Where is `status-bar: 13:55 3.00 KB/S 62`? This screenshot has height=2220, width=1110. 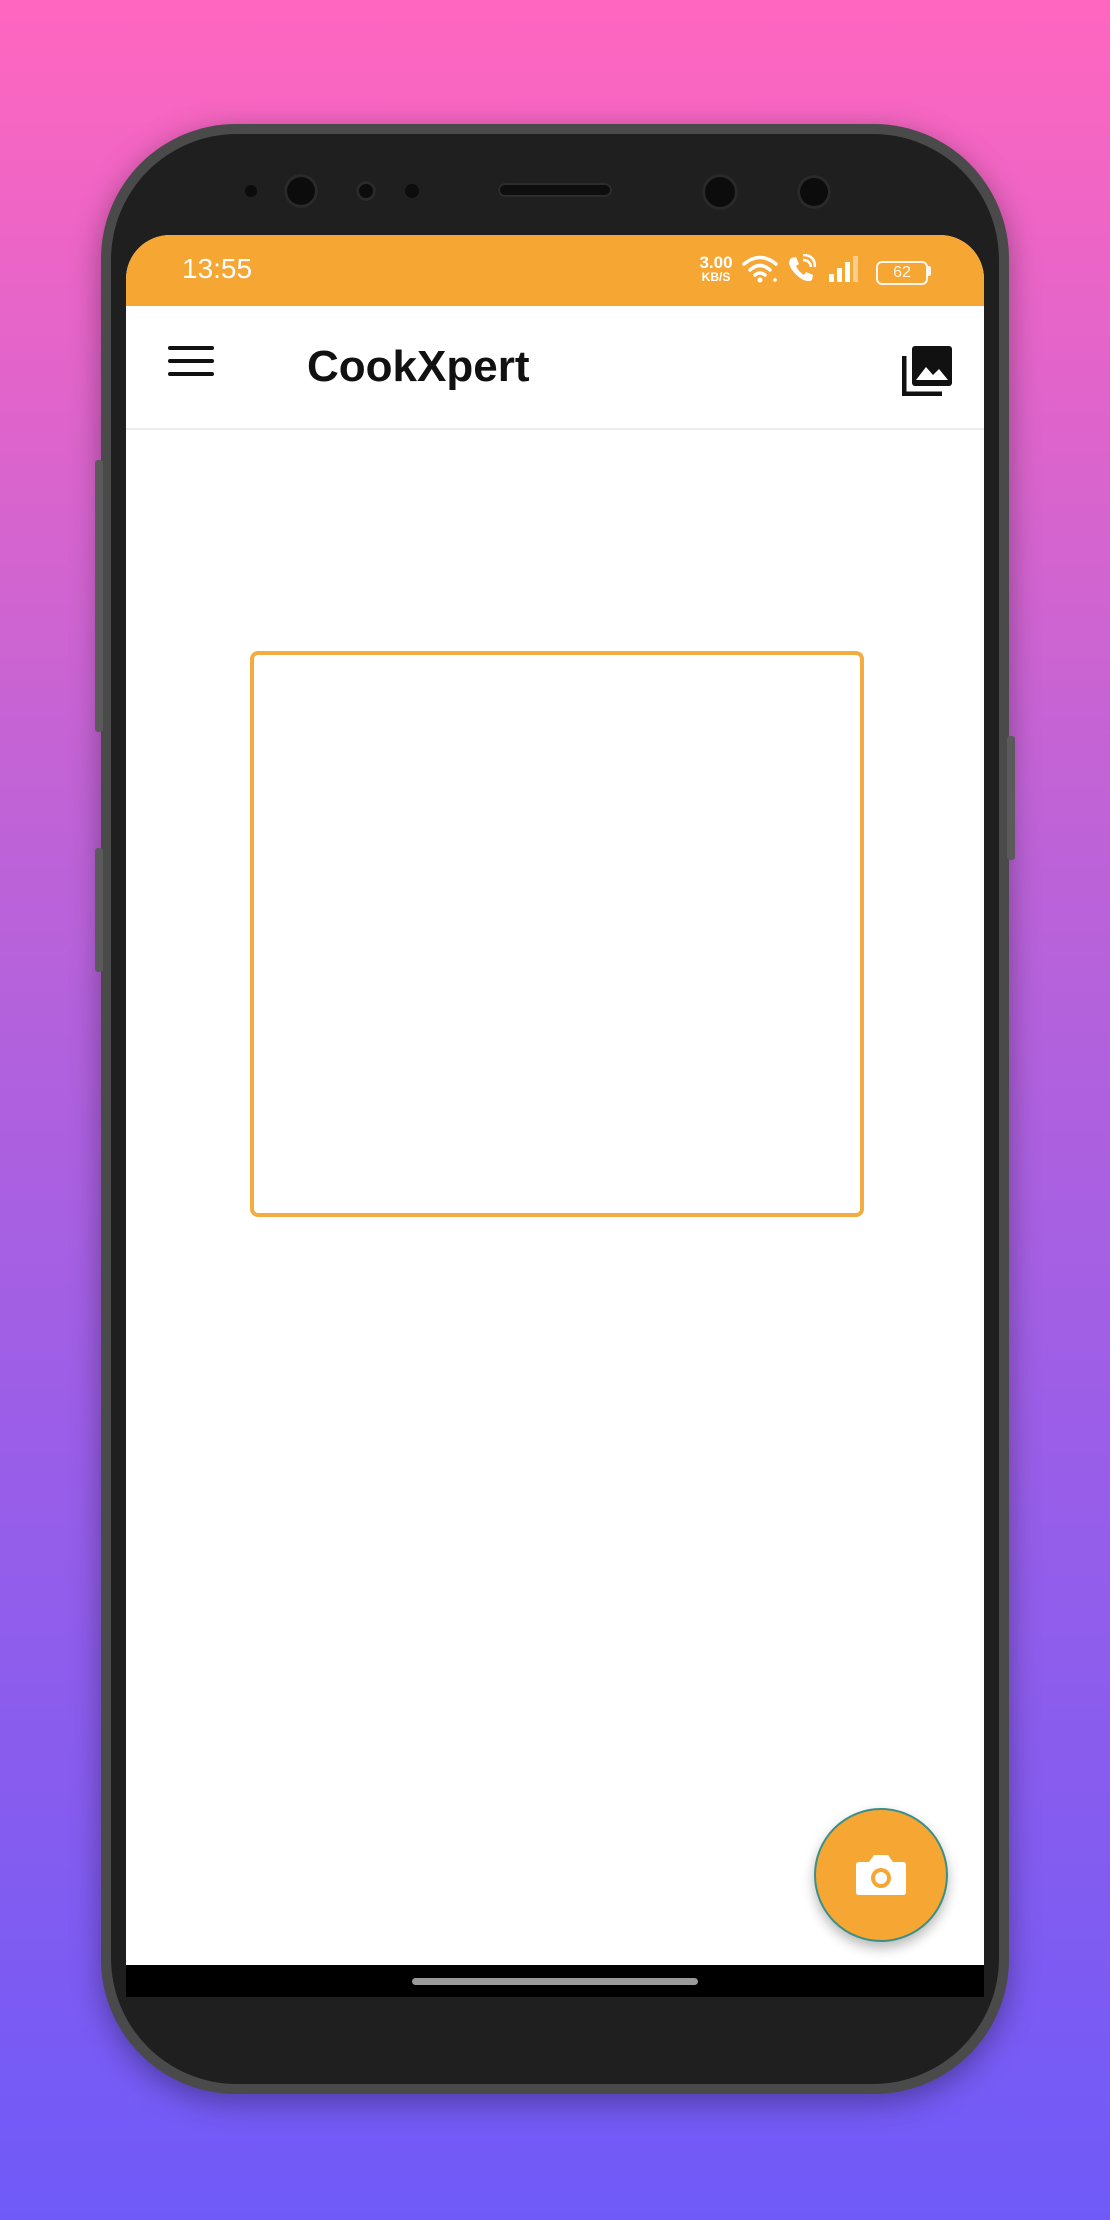 status-bar: 13:55 3.00 KB/S 62 is located at coordinates (555, 270).